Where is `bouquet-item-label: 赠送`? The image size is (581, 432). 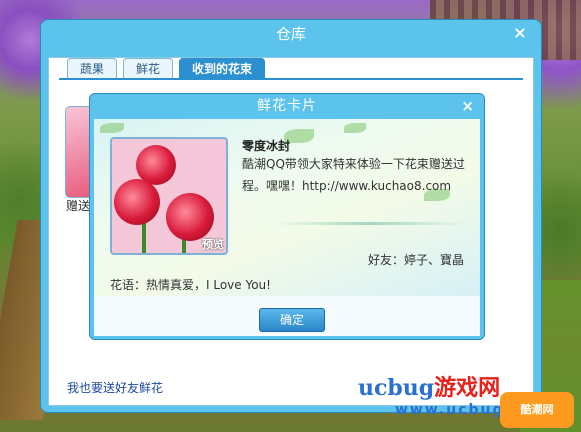
bouquet-item-label: 赠送 is located at coordinates (78, 206).